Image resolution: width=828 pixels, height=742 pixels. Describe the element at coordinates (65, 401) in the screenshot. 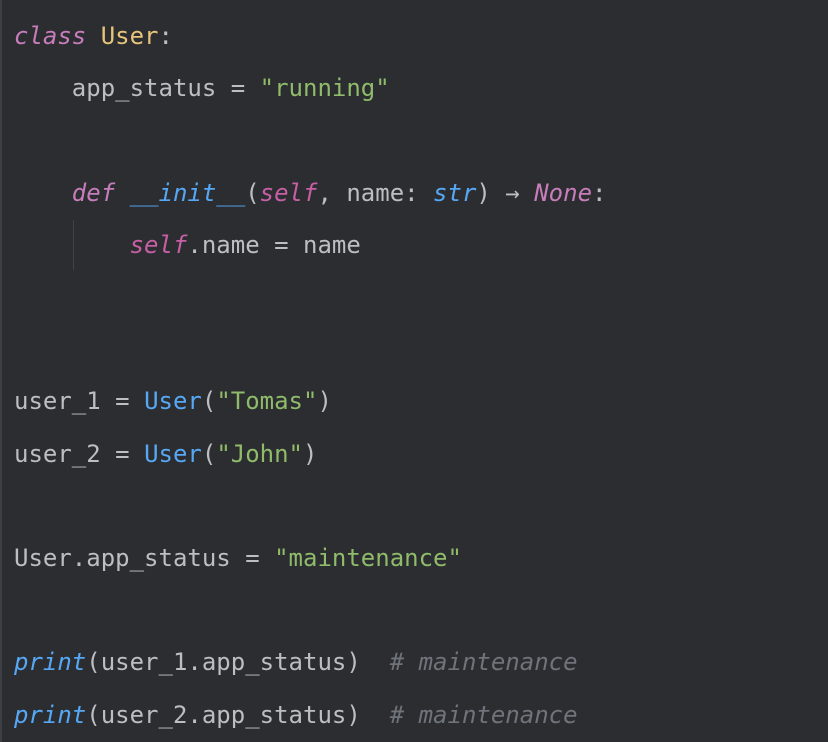

I see `code-token-var: user_1` at that location.